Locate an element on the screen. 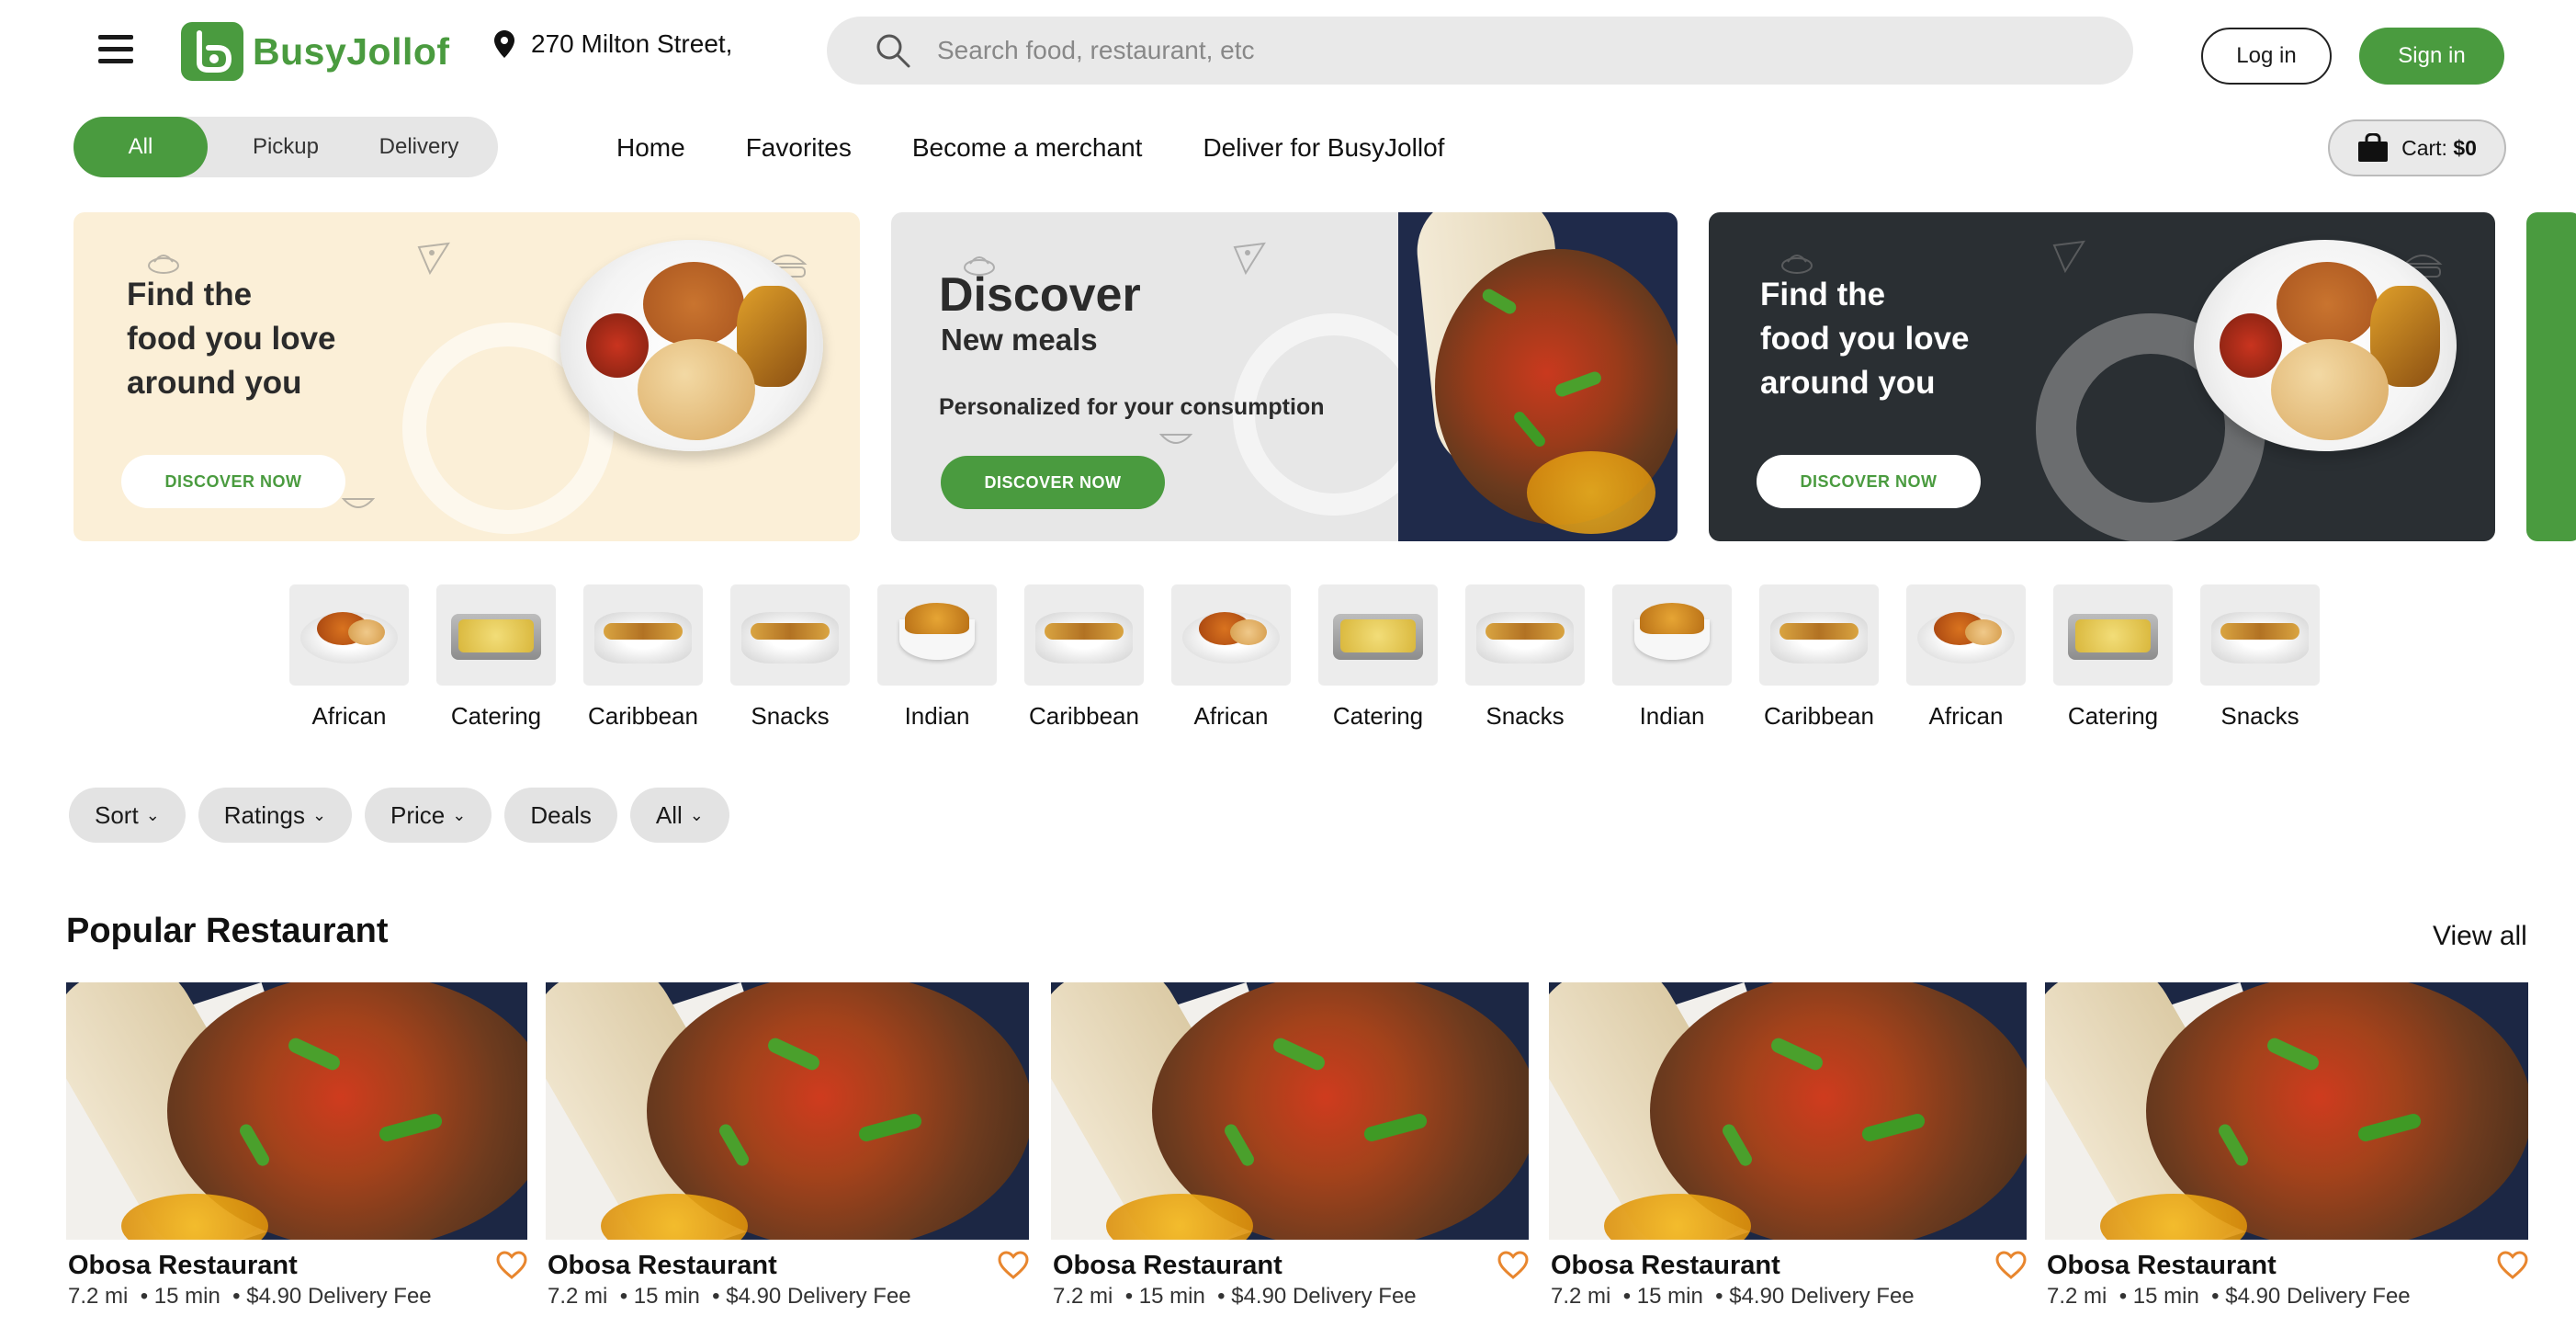  promo-banner-next is located at coordinates (2551, 377).